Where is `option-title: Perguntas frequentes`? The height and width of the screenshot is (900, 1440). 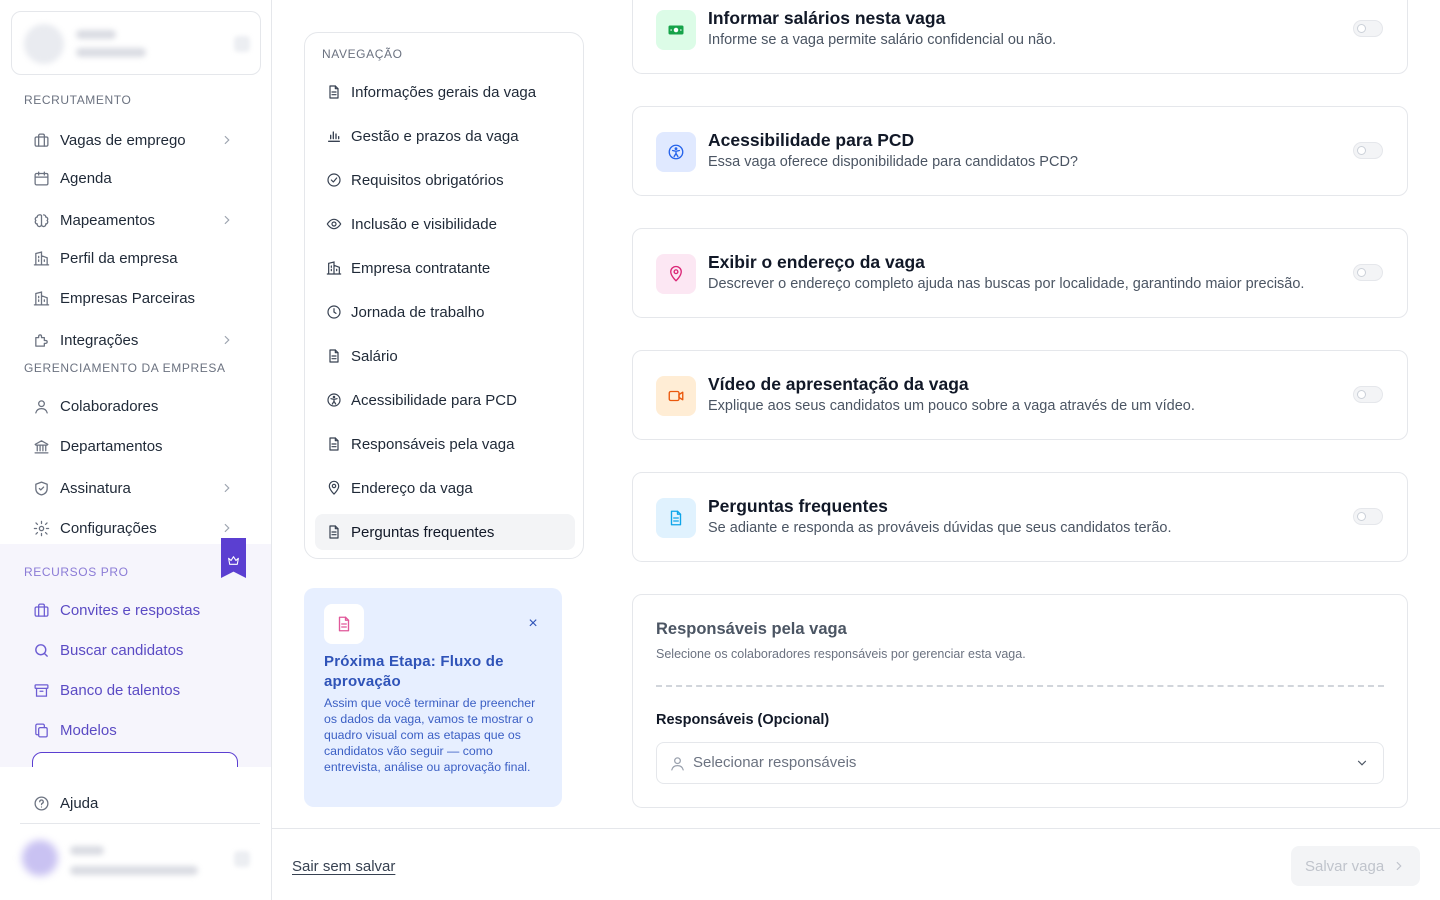
option-title: Perguntas frequentes is located at coordinates (798, 506).